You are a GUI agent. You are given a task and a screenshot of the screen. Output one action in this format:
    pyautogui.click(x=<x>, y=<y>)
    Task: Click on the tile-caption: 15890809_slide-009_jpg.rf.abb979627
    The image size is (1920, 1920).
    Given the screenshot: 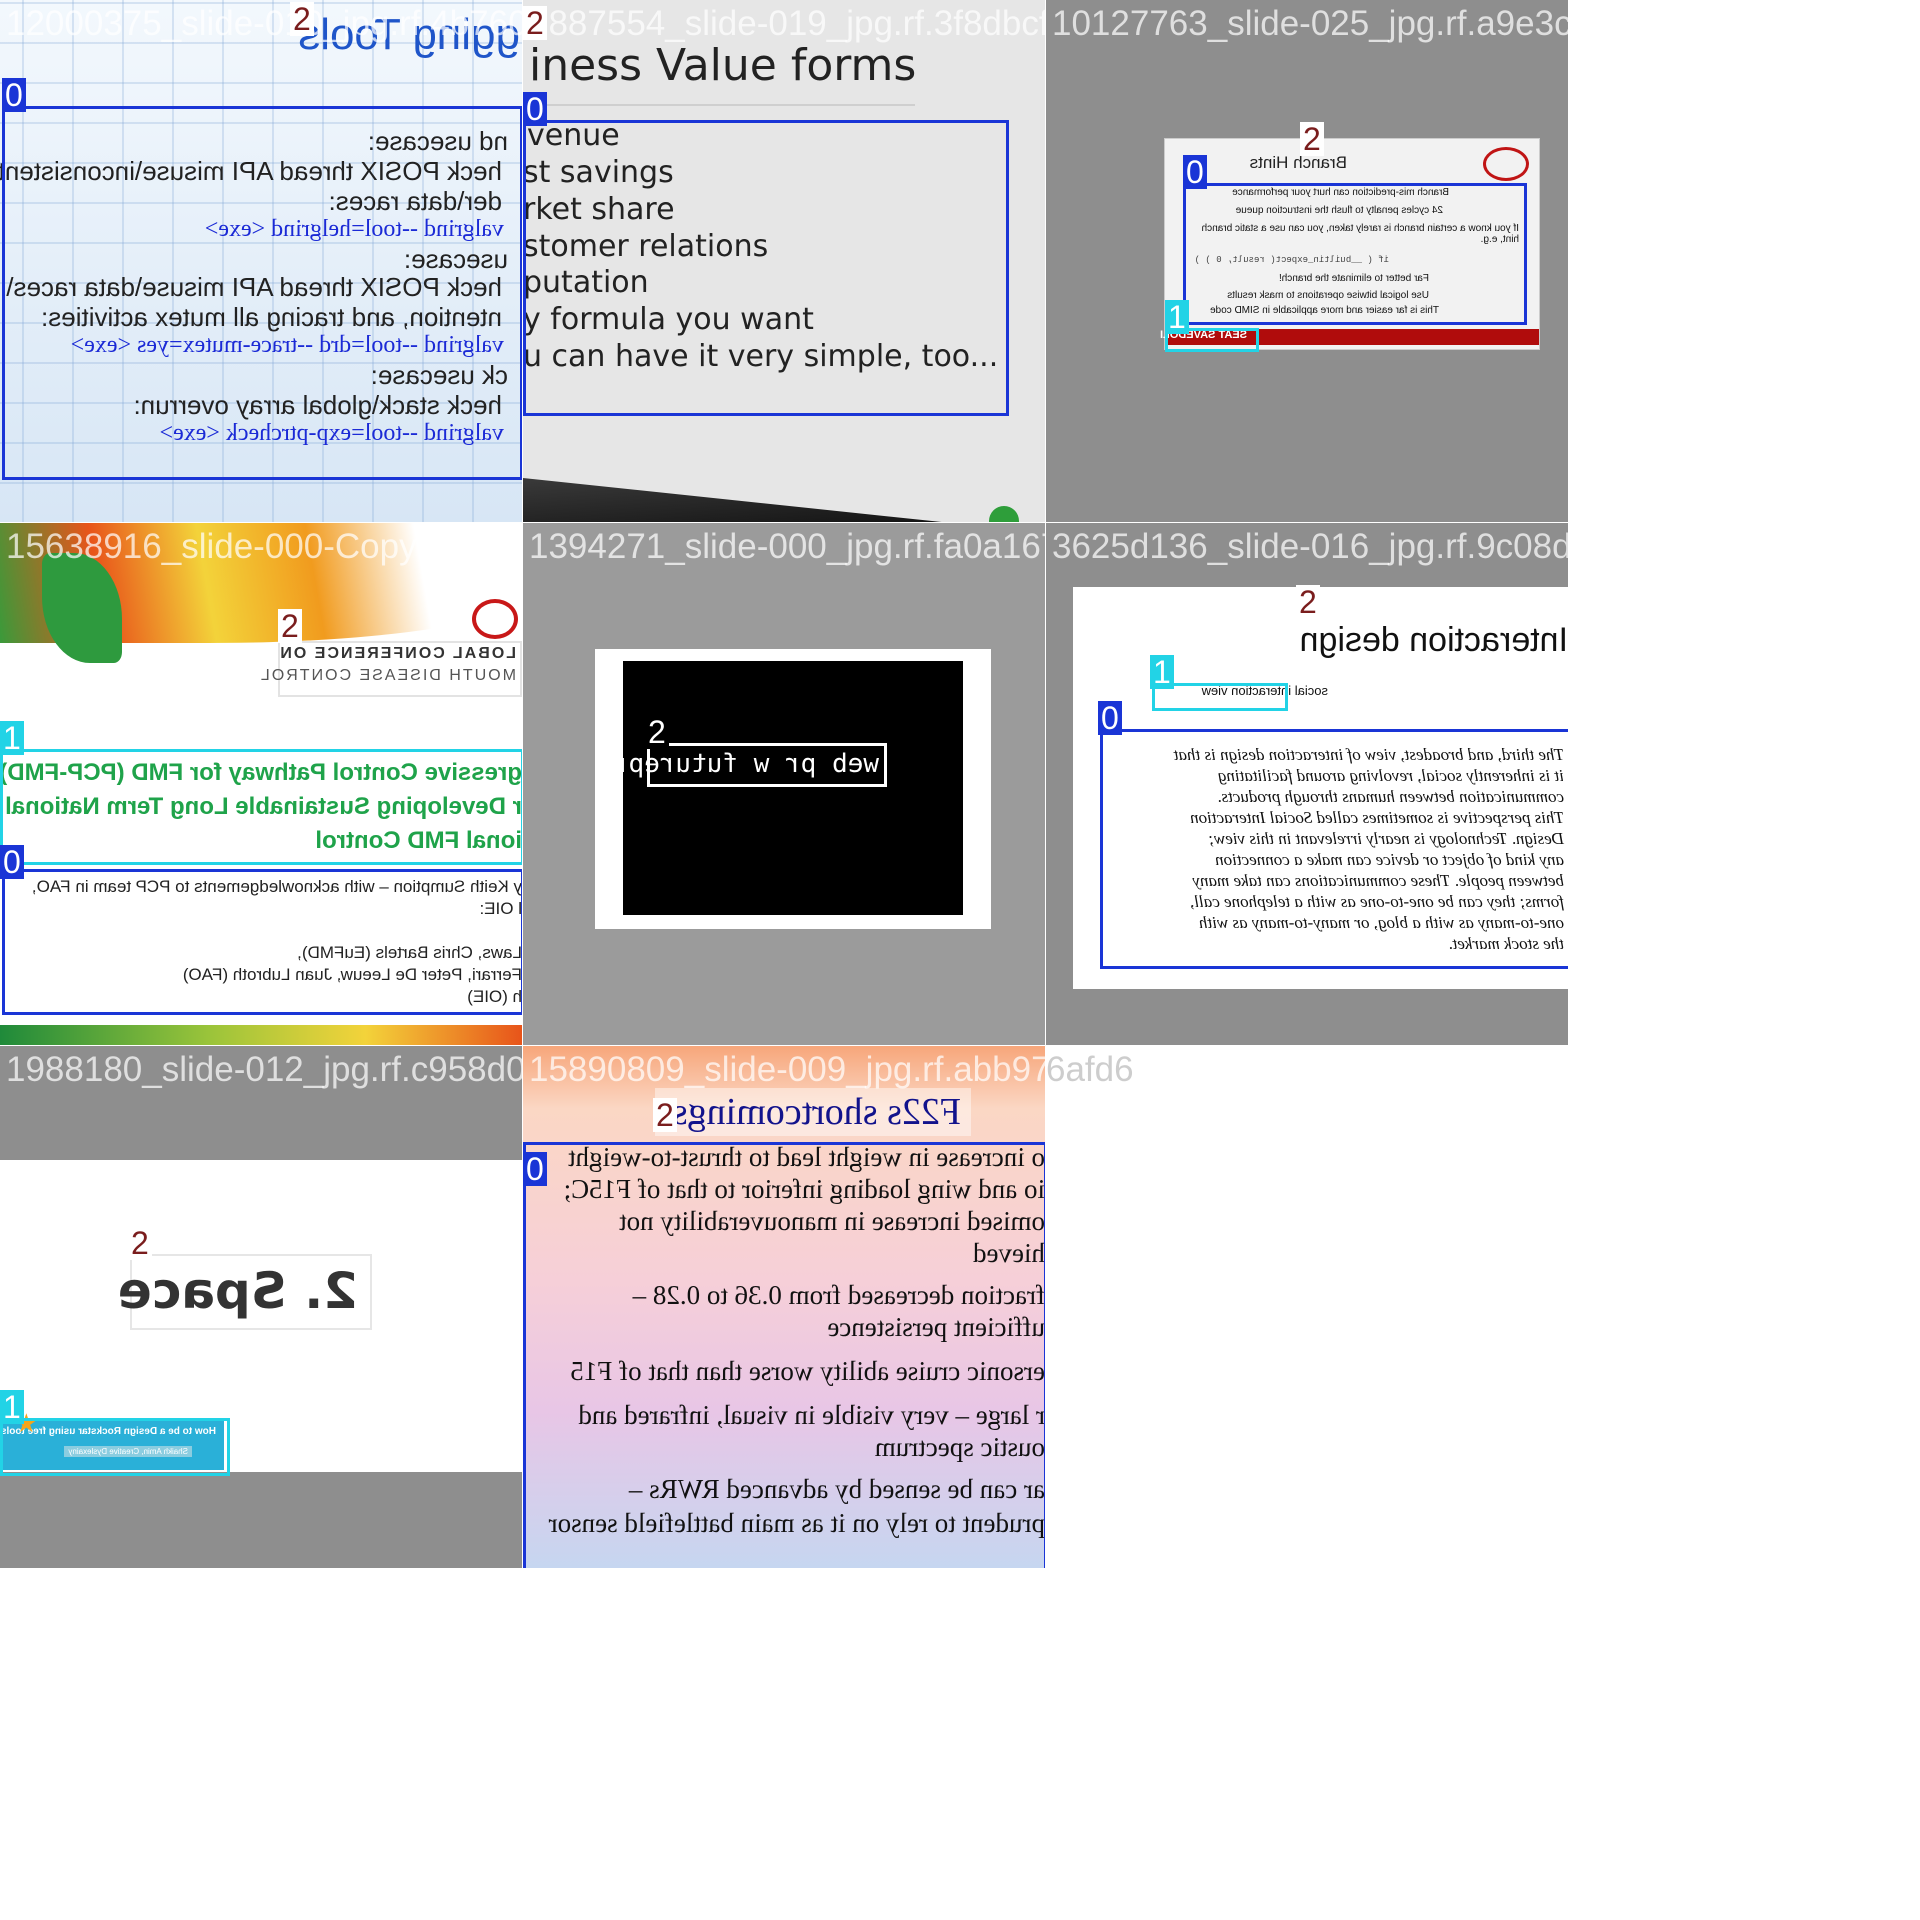 What is the action you would take?
    pyautogui.click(x=787, y=1069)
    